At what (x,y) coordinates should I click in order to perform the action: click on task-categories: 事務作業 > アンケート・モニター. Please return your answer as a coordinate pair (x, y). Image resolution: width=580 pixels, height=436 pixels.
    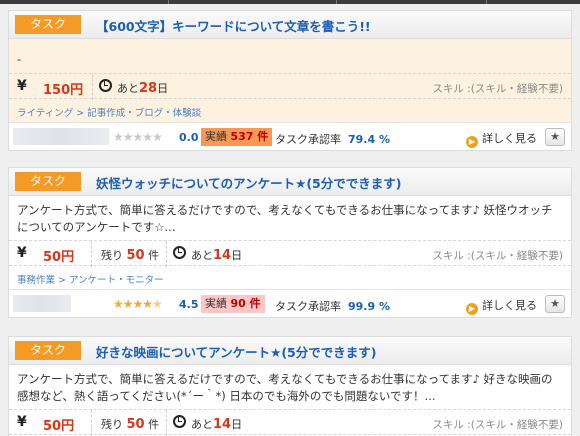
    Looking at the image, I should click on (90, 280).